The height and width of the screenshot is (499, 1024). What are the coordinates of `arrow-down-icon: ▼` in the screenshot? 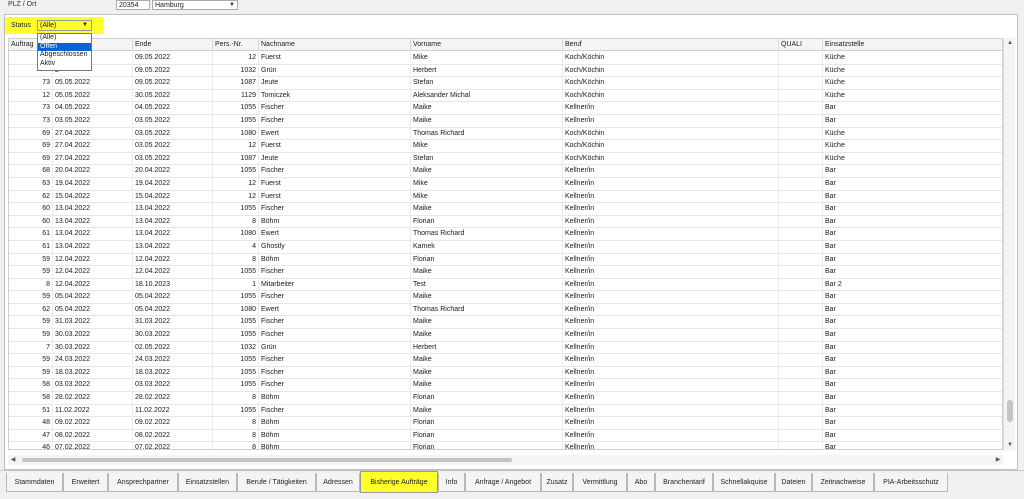 It's located at (1010, 445).